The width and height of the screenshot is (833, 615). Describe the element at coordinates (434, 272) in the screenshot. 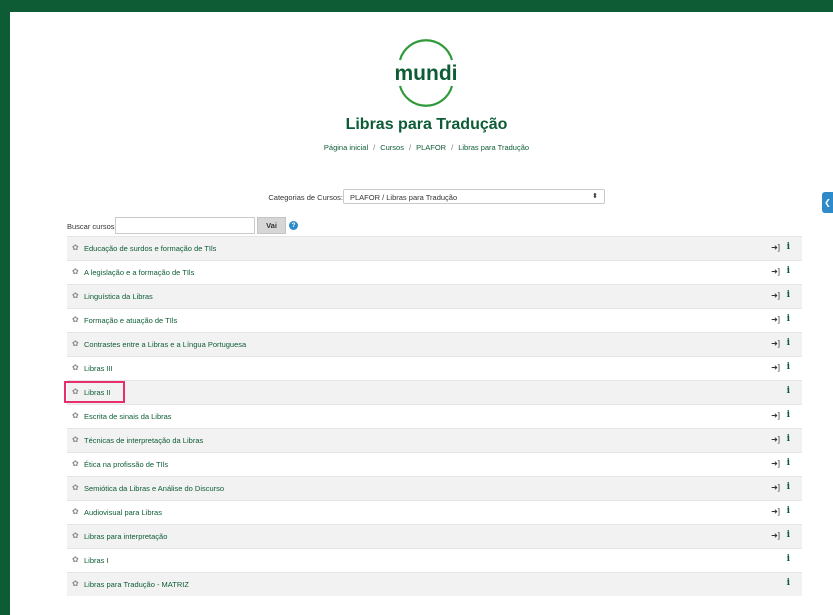

I see `course-row: ✿ A legislação e a formação de TIls ➜] i` at that location.